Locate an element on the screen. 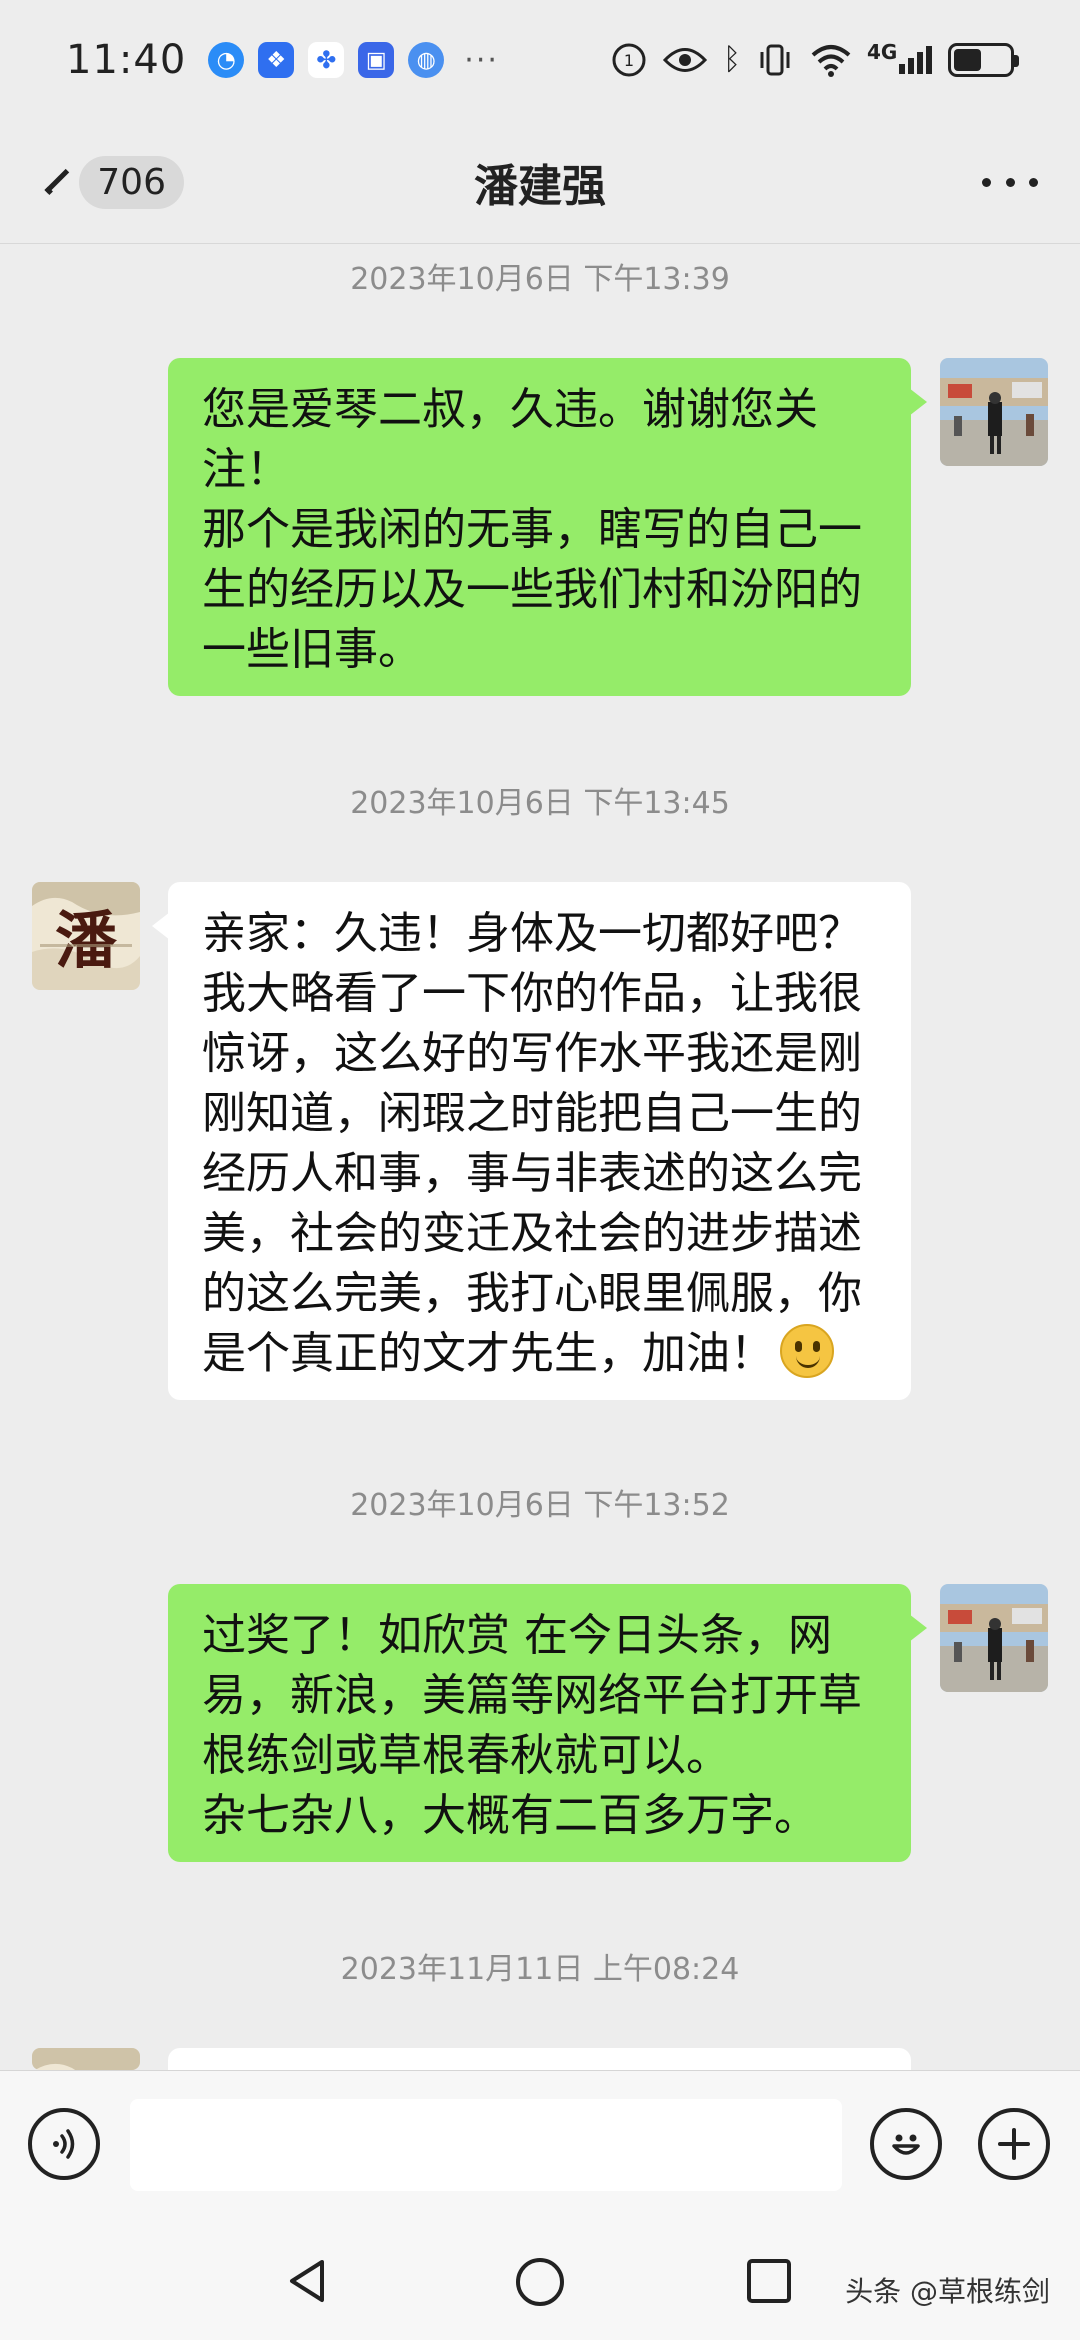  emoji-smile-icon is located at coordinates (906, 2144).